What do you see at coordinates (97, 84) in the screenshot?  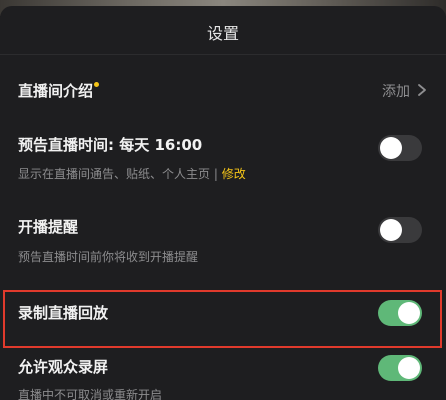 I see `new-dot-icon` at bounding box center [97, 84].